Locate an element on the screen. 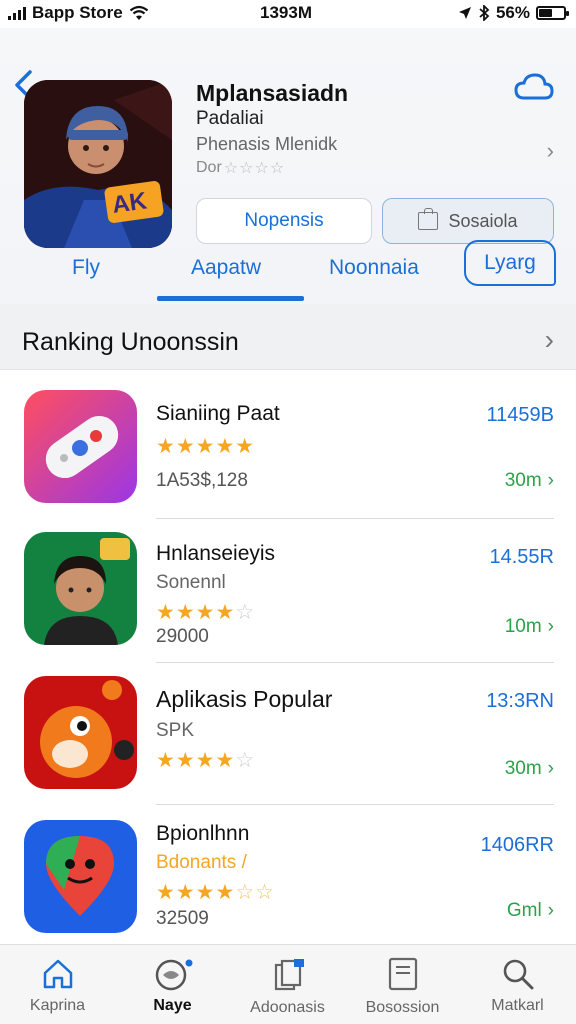 The image size is (576, 1024). tab-lyarg: Lyarg is located at coordinates (510, 263).